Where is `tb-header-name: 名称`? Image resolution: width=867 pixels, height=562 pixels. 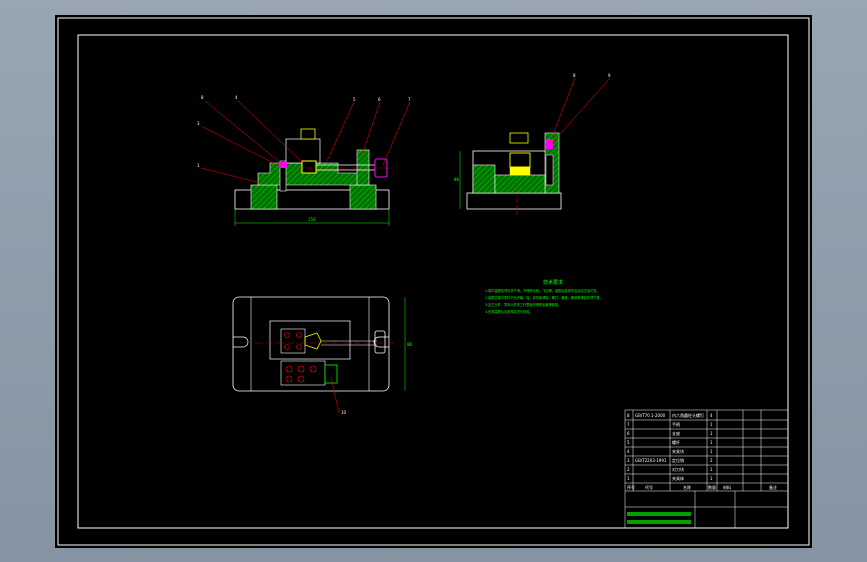
tb-header-name: 名称 is located at coordinates (687, 487).